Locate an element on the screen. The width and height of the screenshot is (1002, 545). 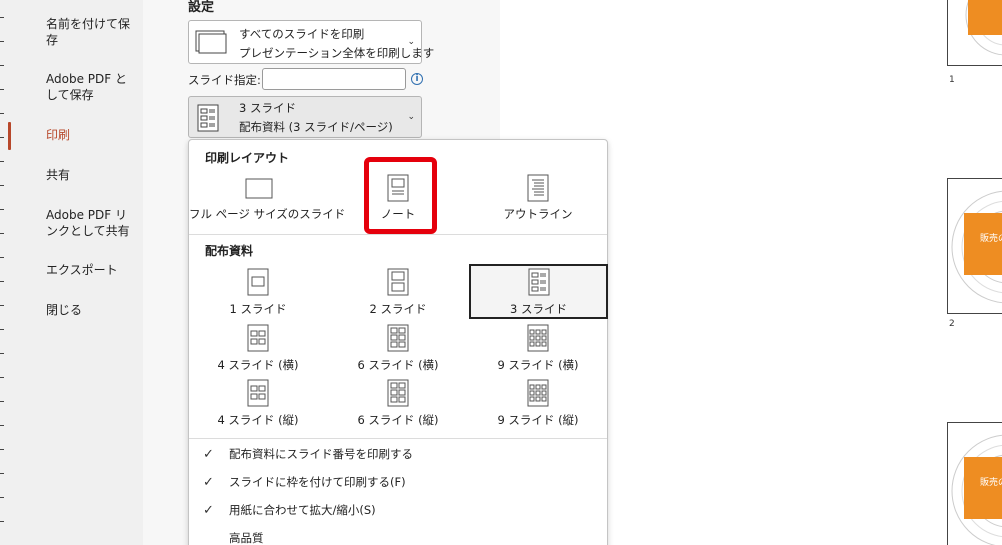
settings-heading: 設定 is located at coordinates (201, 7).